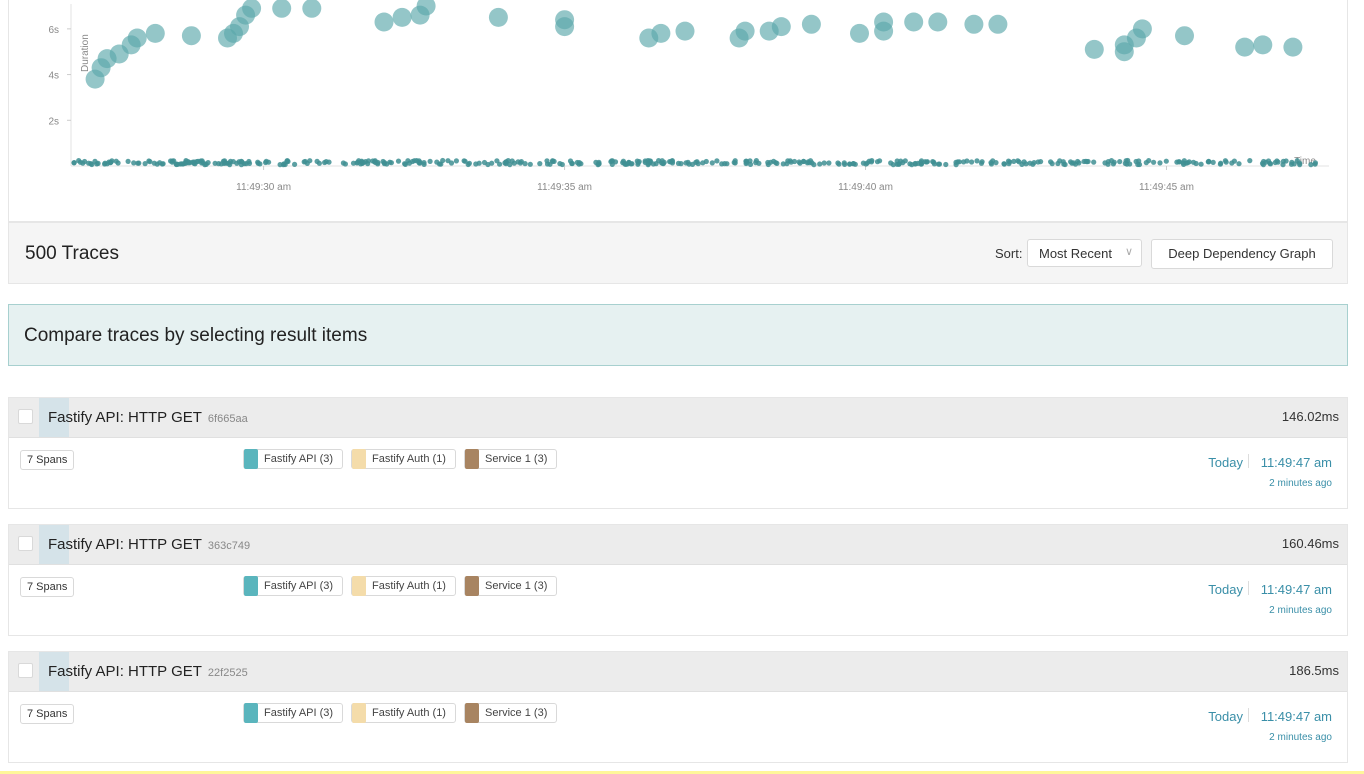 This screenshot has height=774, width=1364. I want to click on trace-header: Fastify API: HTTP GET 6f665aa 146.02ms, so click(678, 418).